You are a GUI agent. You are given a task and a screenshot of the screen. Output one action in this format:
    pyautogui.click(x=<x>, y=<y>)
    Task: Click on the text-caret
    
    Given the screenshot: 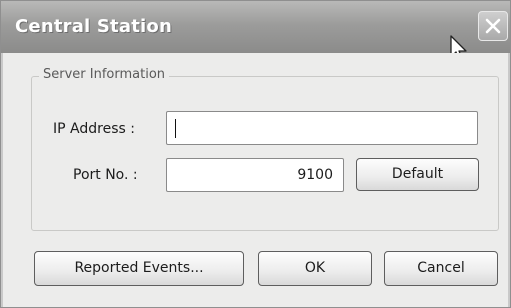 What is the action you would take?
    pyautogui.click(x=175, y=128)
    